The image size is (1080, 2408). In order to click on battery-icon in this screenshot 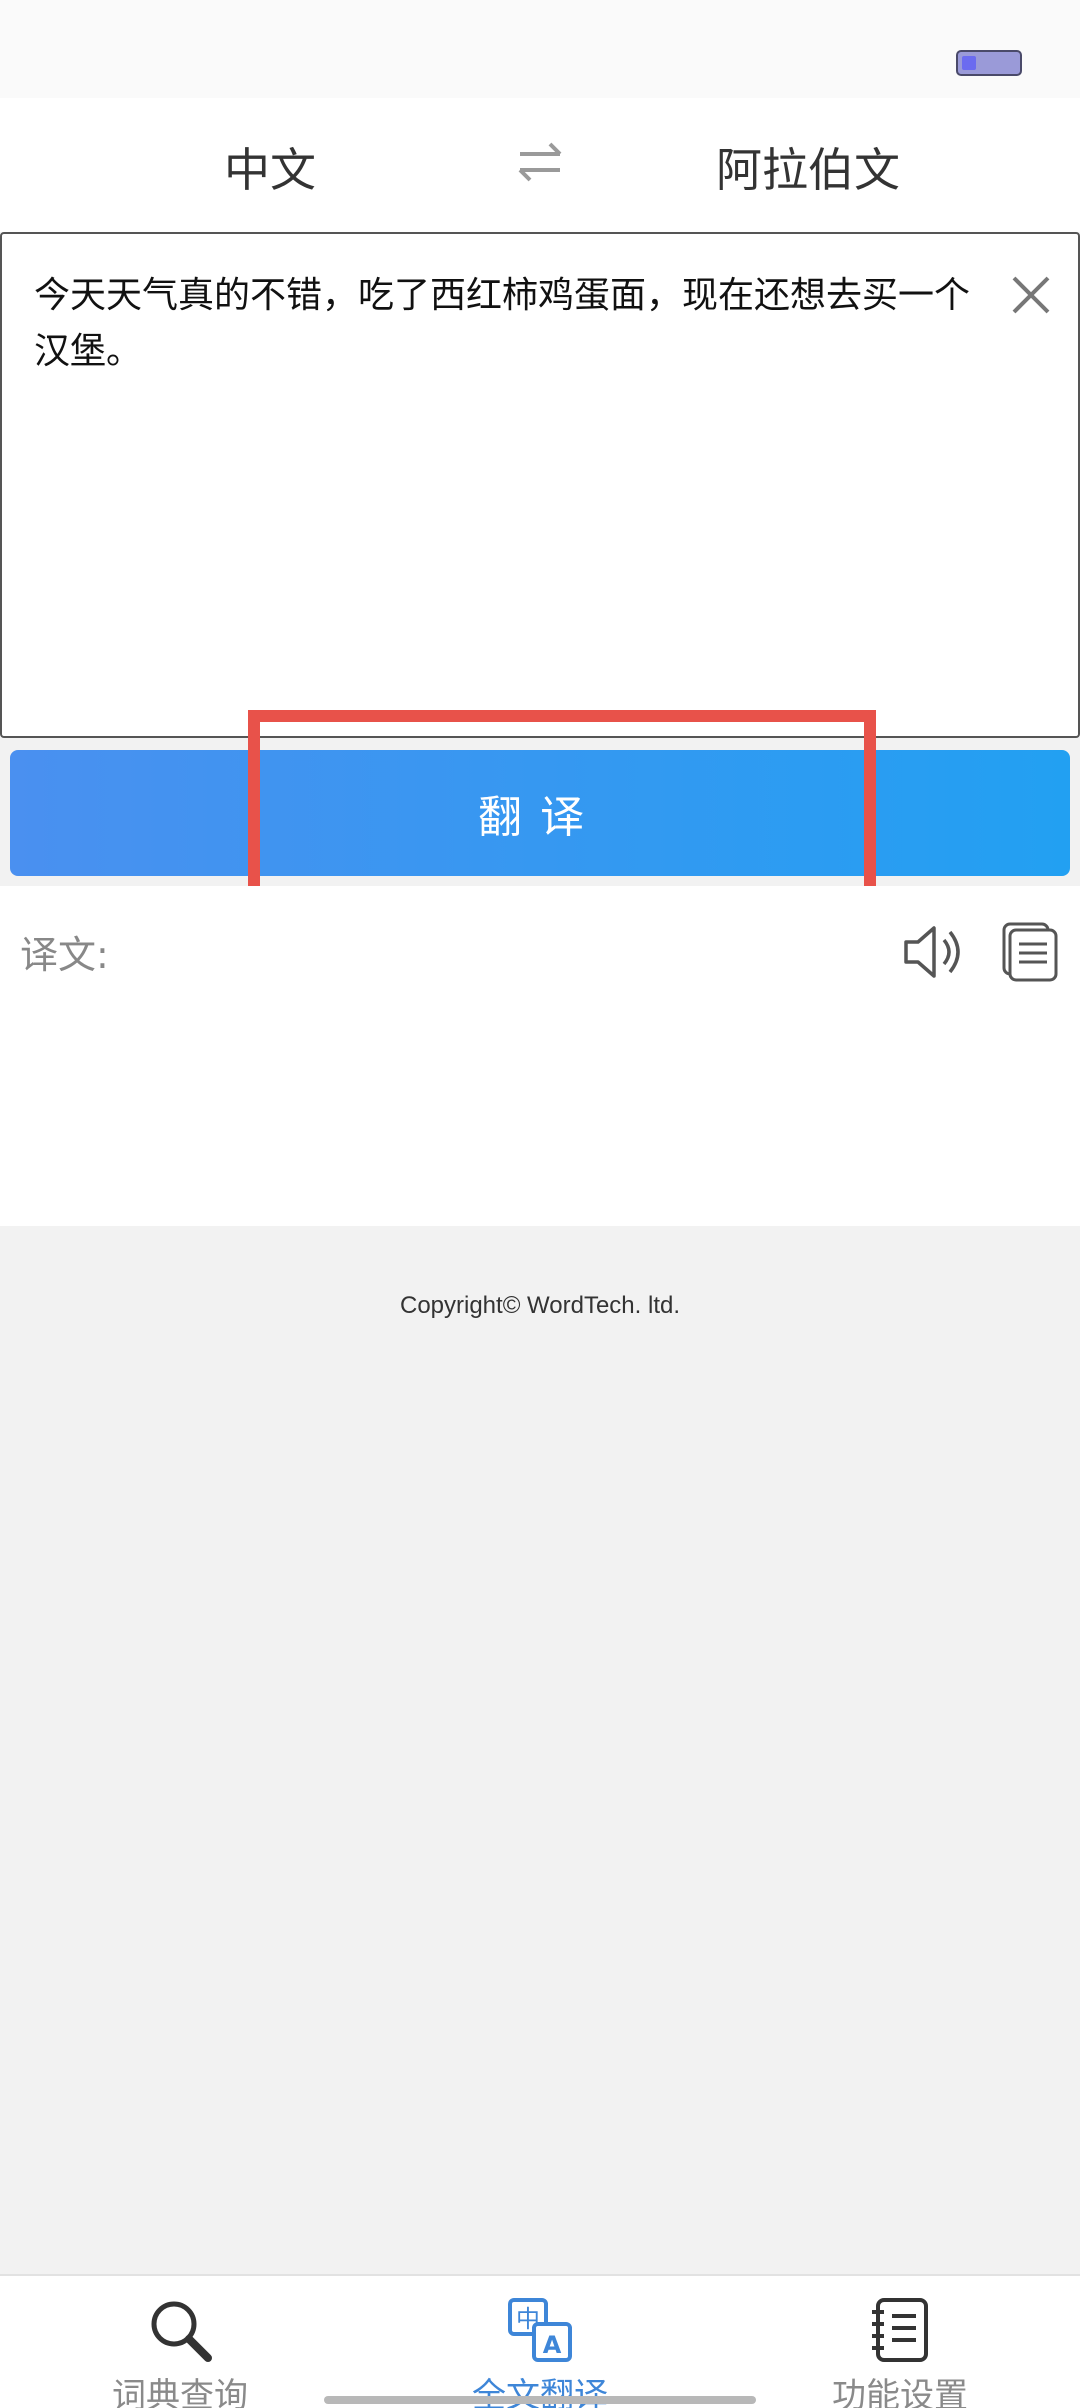, I will do `click(989, 63)`.